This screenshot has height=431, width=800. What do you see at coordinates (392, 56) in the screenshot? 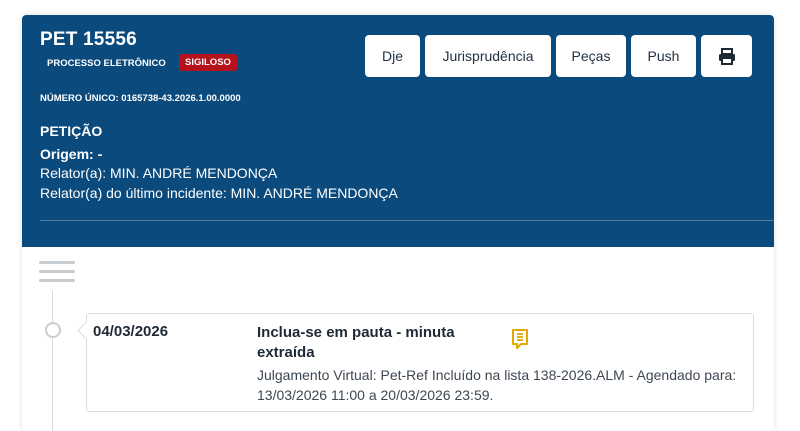
I see `dje-button: Dje` at bounding box center [392, 56].